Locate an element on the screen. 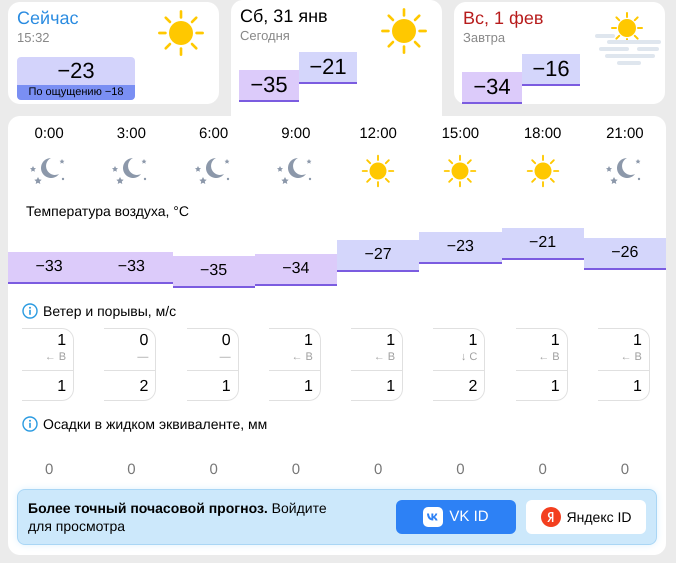 The height and width of the screenshot is (563, 676). card-subtitle: Завтра is located at coordinates (484, 38).